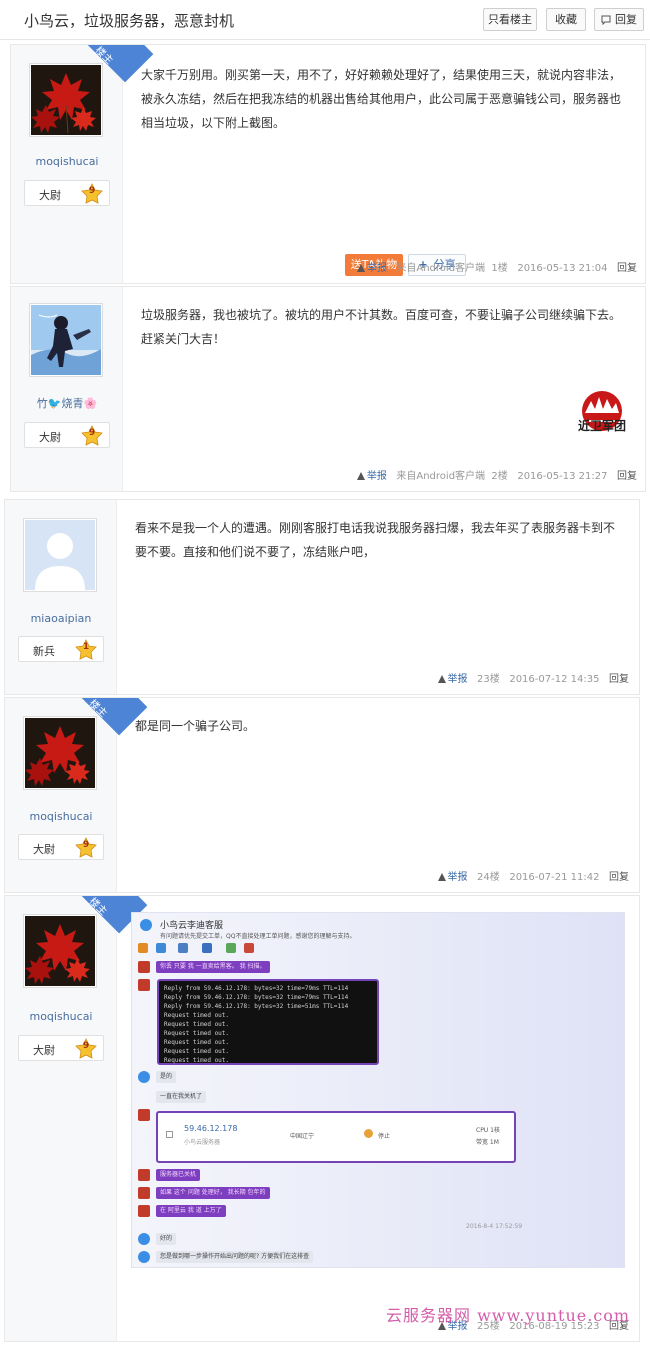 The image size is (650, 1346). I want to click on chat-message: 是的, so click(166, 1077).